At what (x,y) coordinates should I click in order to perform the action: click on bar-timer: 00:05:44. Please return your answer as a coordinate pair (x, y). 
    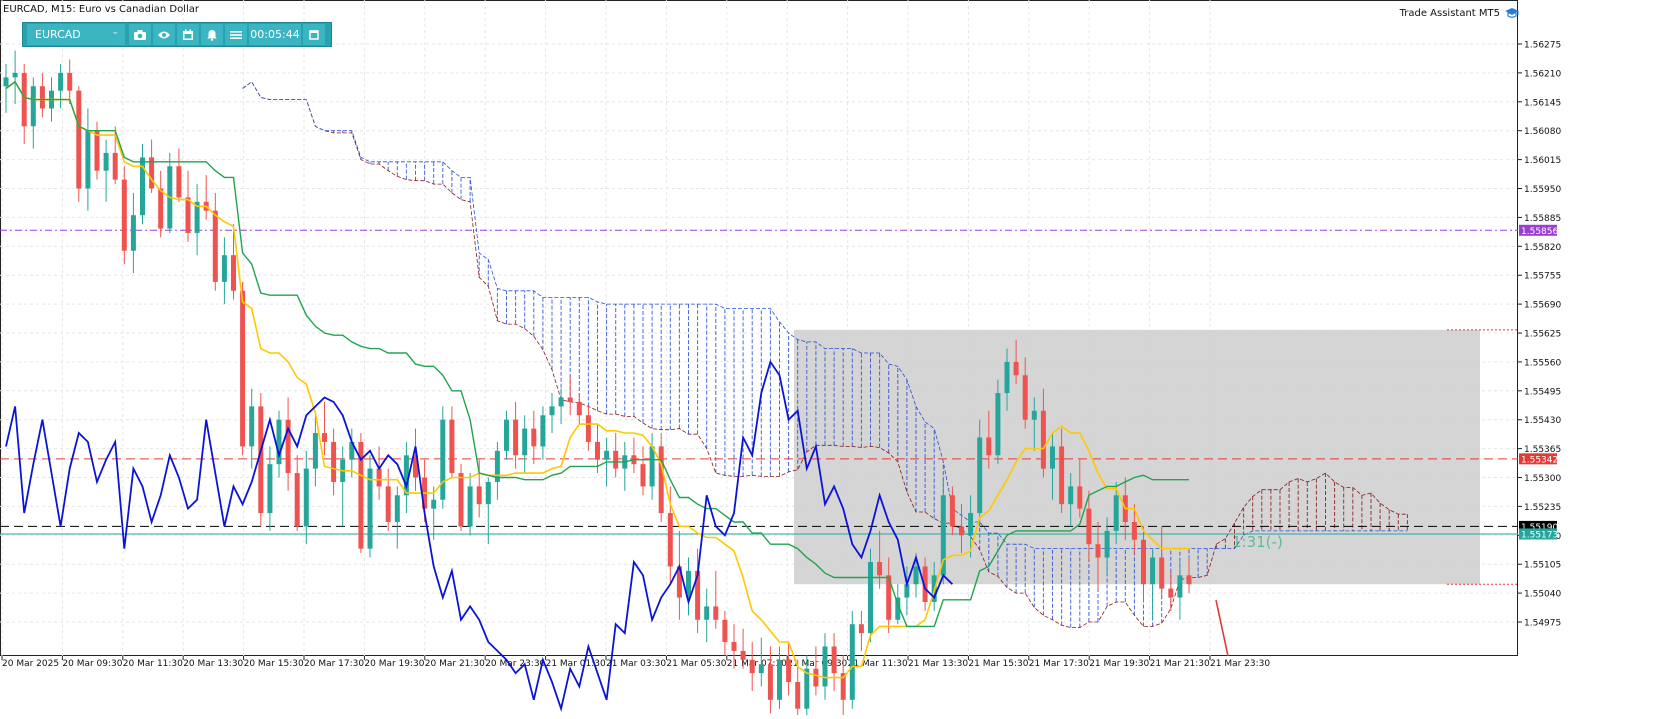
    Looking at the image, I should click on (275, 34).